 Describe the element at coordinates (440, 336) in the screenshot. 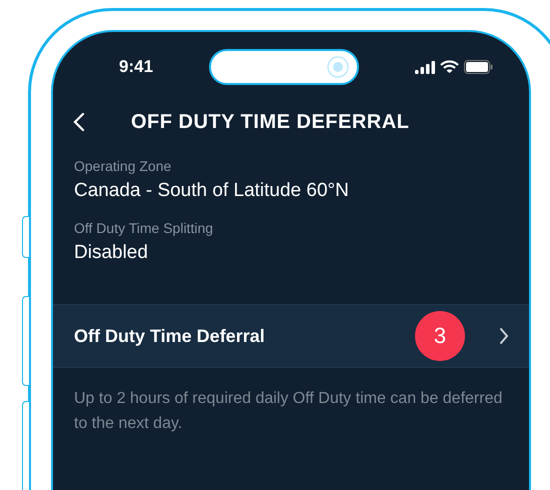

I see `count-badge: 3` at that location.